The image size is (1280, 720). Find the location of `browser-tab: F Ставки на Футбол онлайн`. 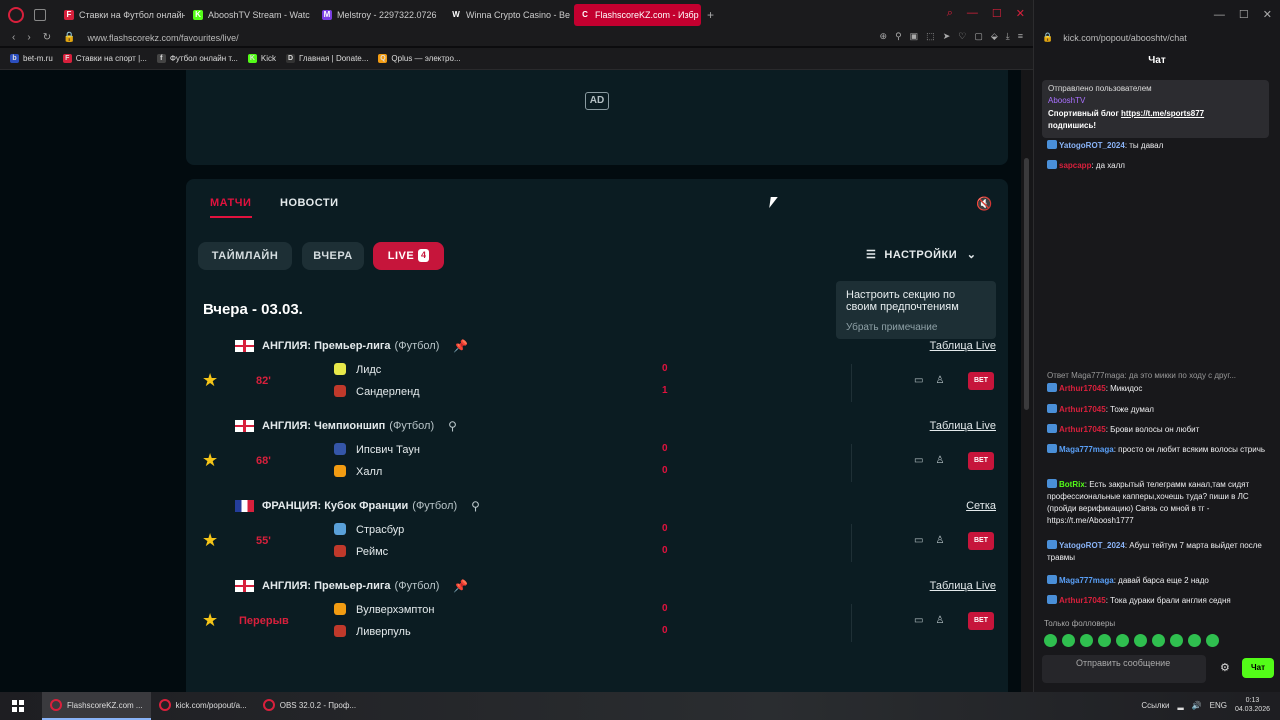

browser-tab: F Ставки на Футбол онлайн is located at coordinates (121, 15).